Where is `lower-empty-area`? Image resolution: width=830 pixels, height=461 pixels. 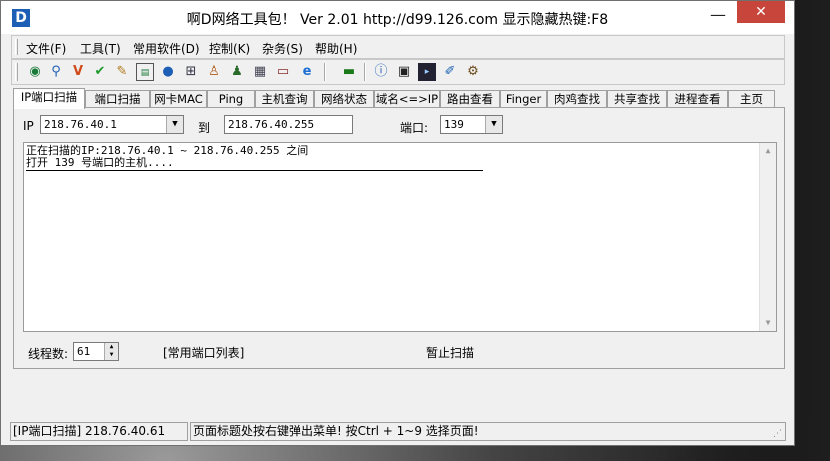
lower-empty-area is located at coordinates (398, 396).